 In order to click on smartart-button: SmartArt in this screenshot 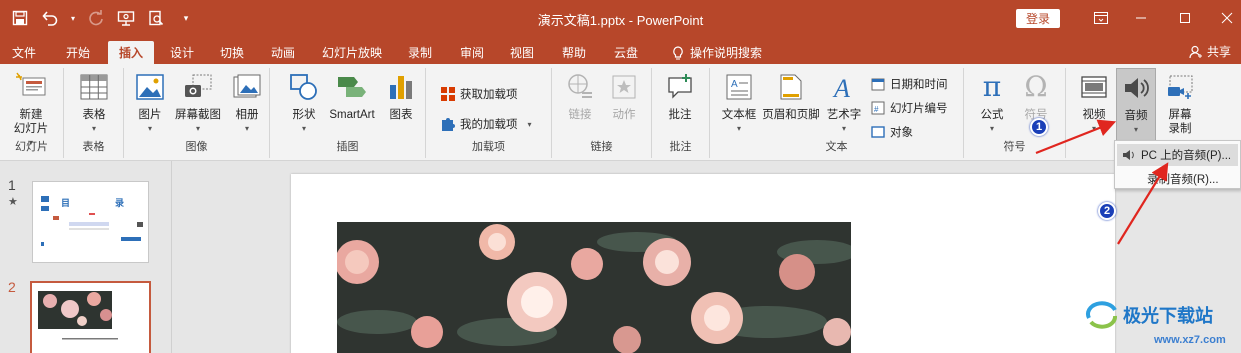, I will do `click(352, 96)`.